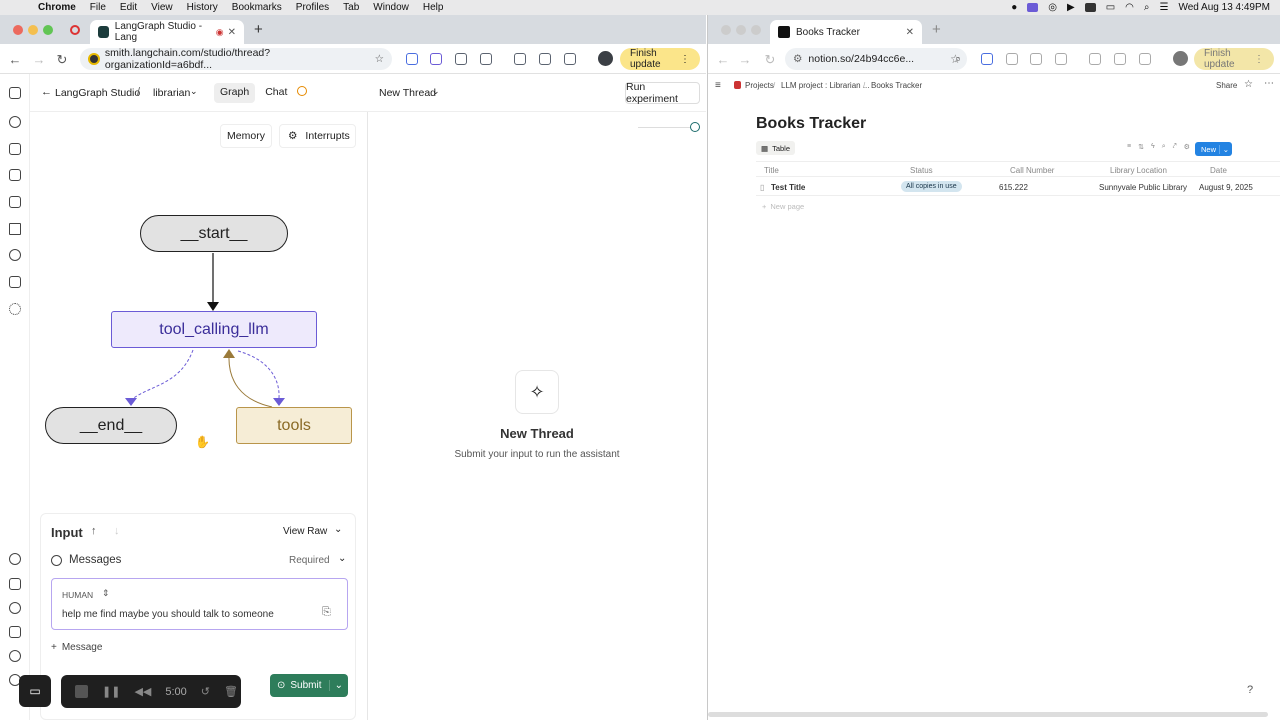  What do you see at coordinates (955, 59) in the screenshot?
I see `bookmark-star-icon: ☆` at bounding box center [955, 59].